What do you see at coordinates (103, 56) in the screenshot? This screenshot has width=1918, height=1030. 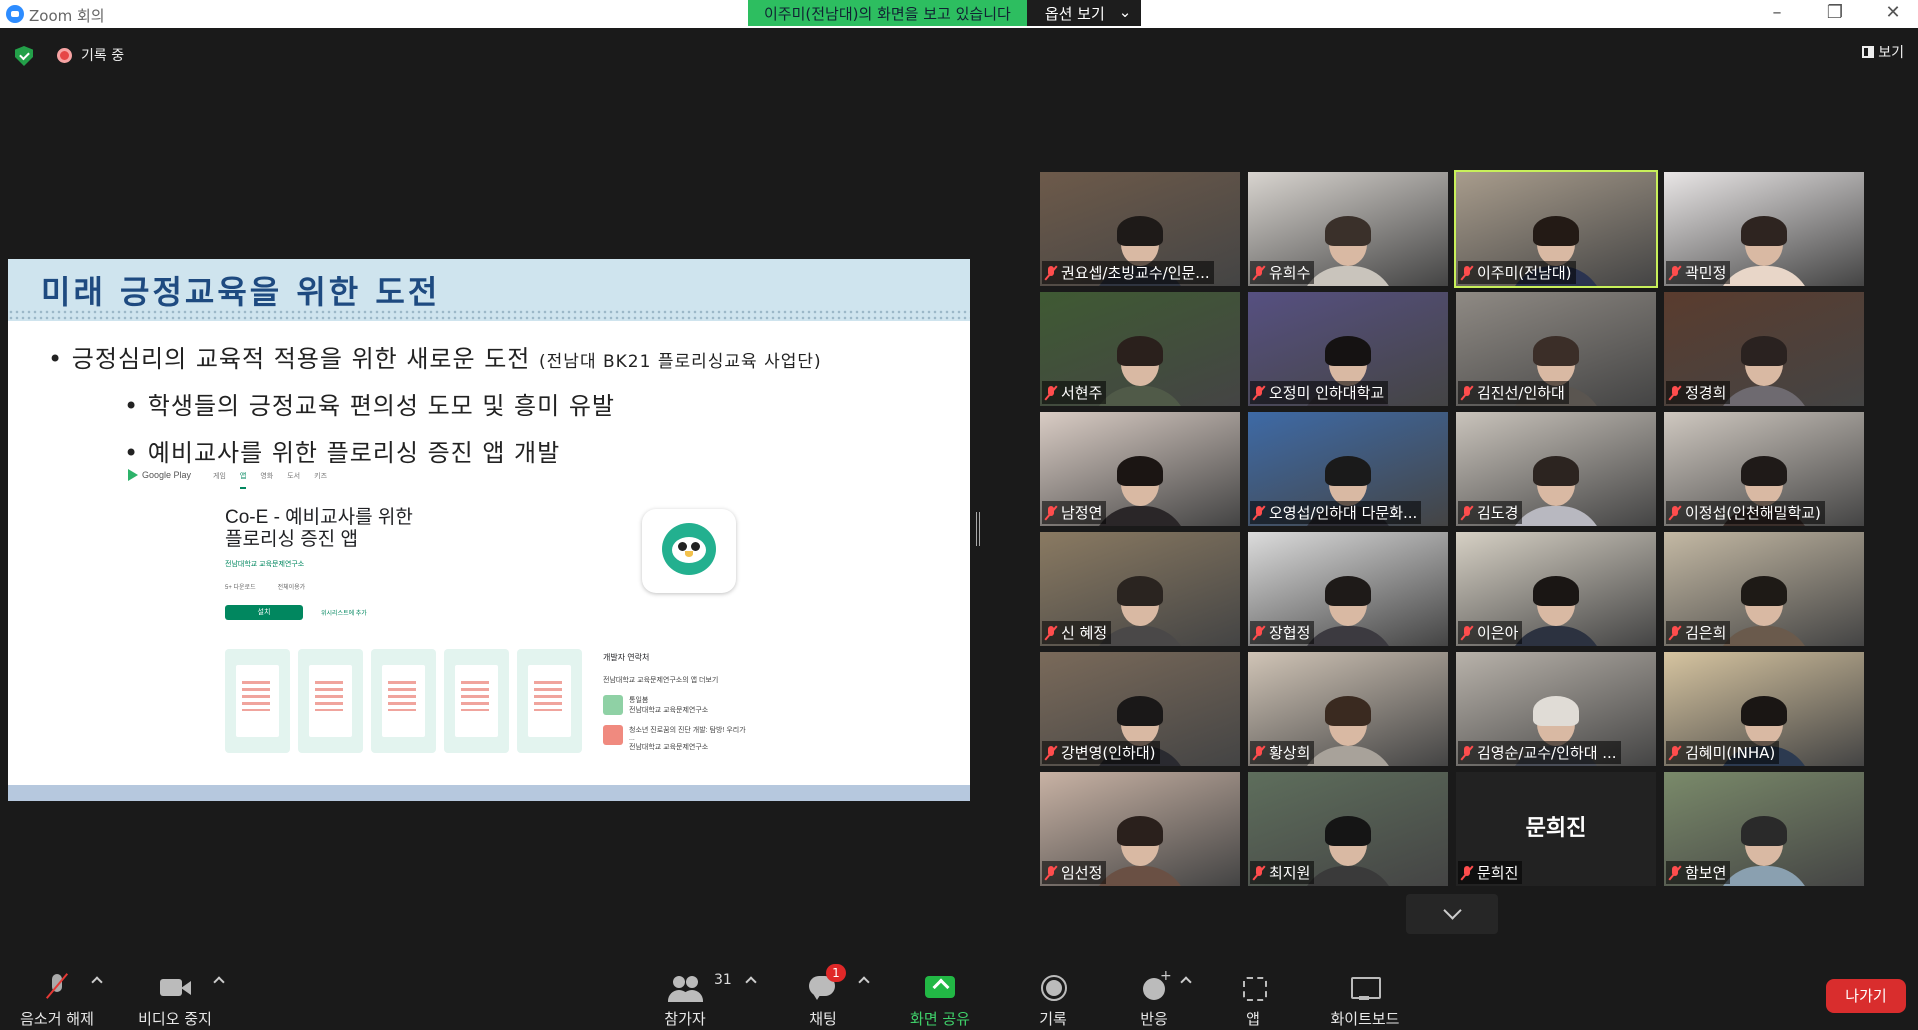 I see `recording-label: 기록 중` at bounding box center [103, 56].